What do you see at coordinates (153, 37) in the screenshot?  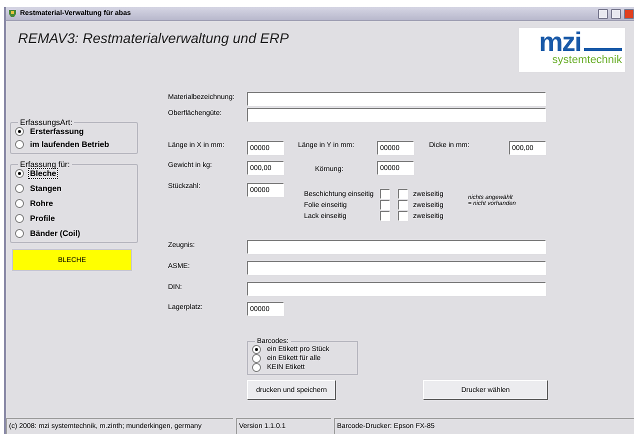 I see `app-title: REMAV3: Restmaterialverwaltung und ERP` at bounding box center [153, 37].